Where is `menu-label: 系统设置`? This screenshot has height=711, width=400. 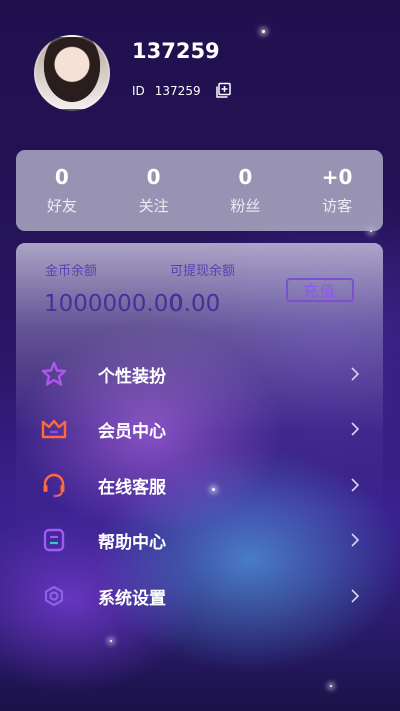 menu-label: 系统设置 is located at coordinates (132, 598).